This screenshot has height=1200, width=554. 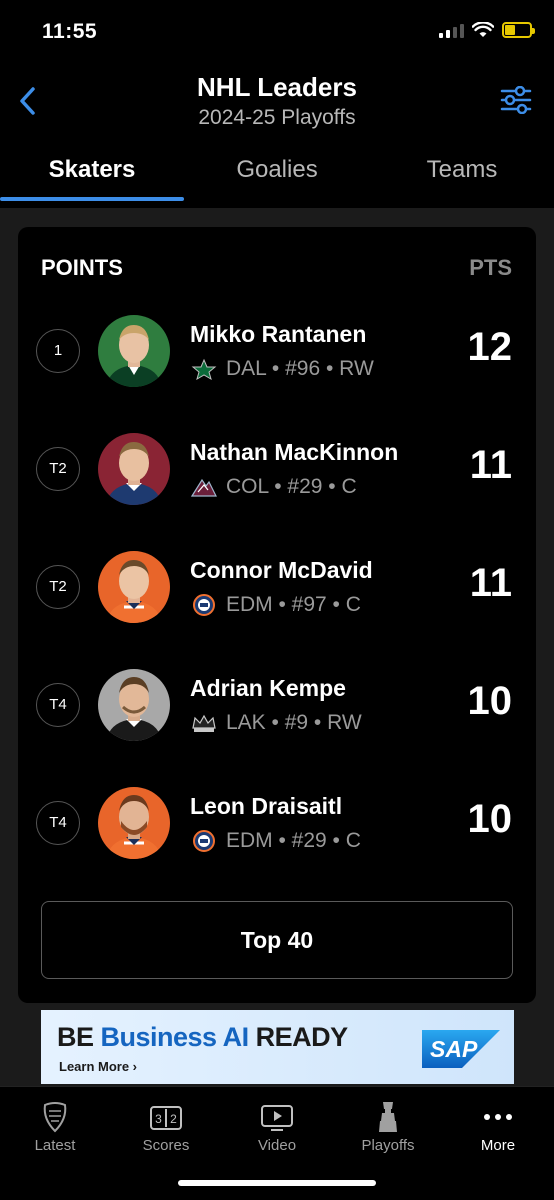 I want to click on leader-row: T4 Adrian Kempe LAK • #9 • RW 10, so click(x=277, y=711).